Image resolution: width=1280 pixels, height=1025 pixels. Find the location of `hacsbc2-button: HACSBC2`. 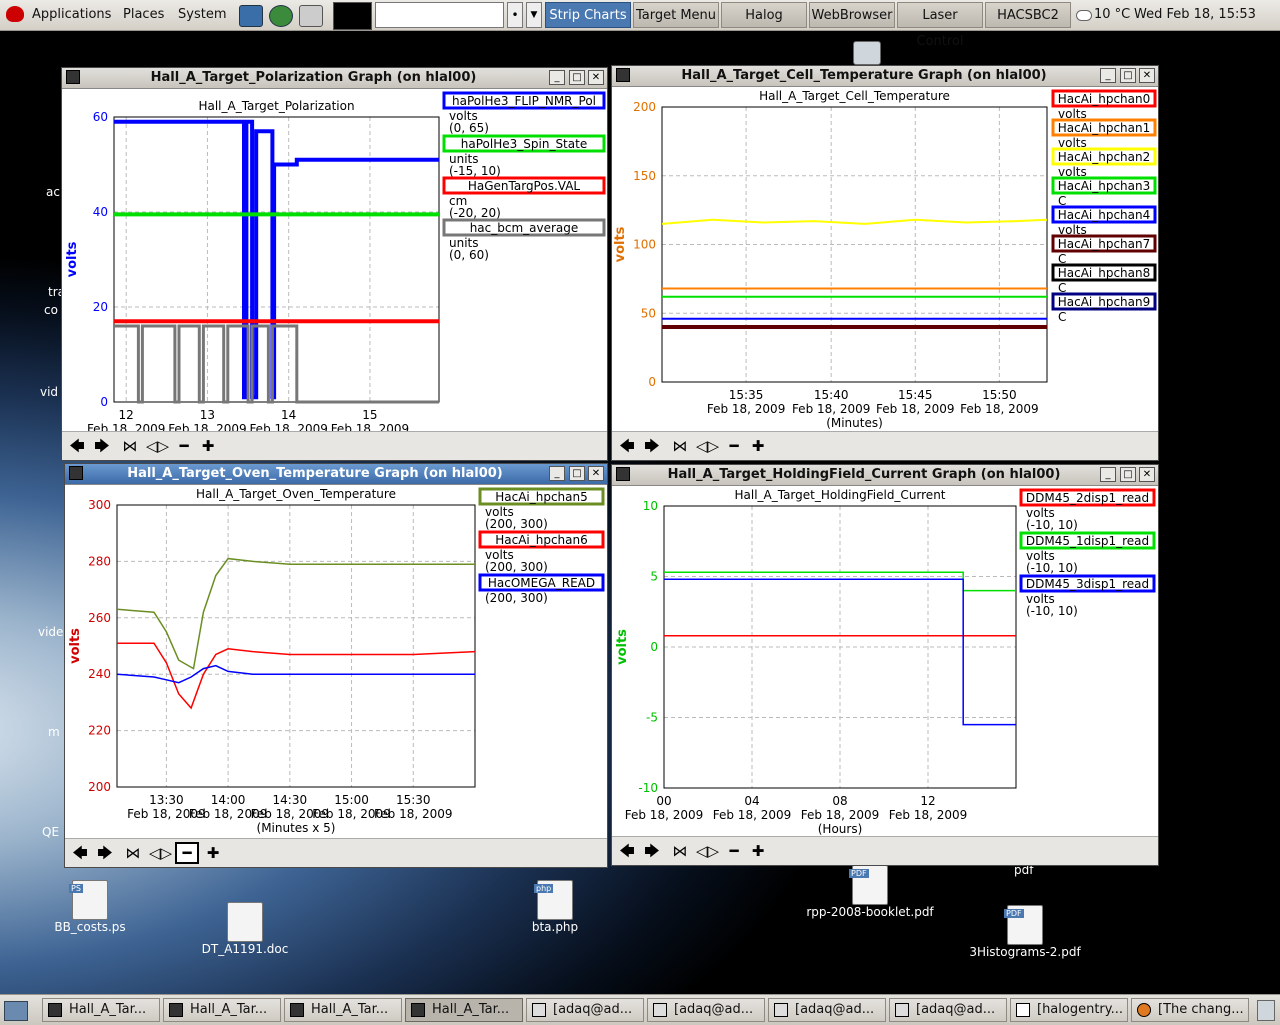

hacsbc2-button: HACSBC2 is located at coordinates (1028, 15).